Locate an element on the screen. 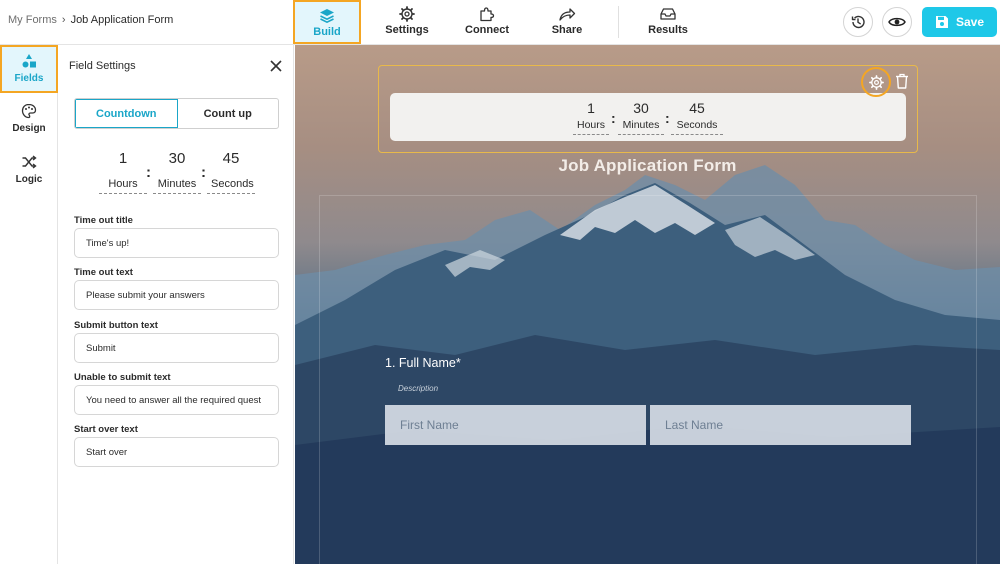  sidebar-item-fields: Fields is located at coordinates (29, 69).